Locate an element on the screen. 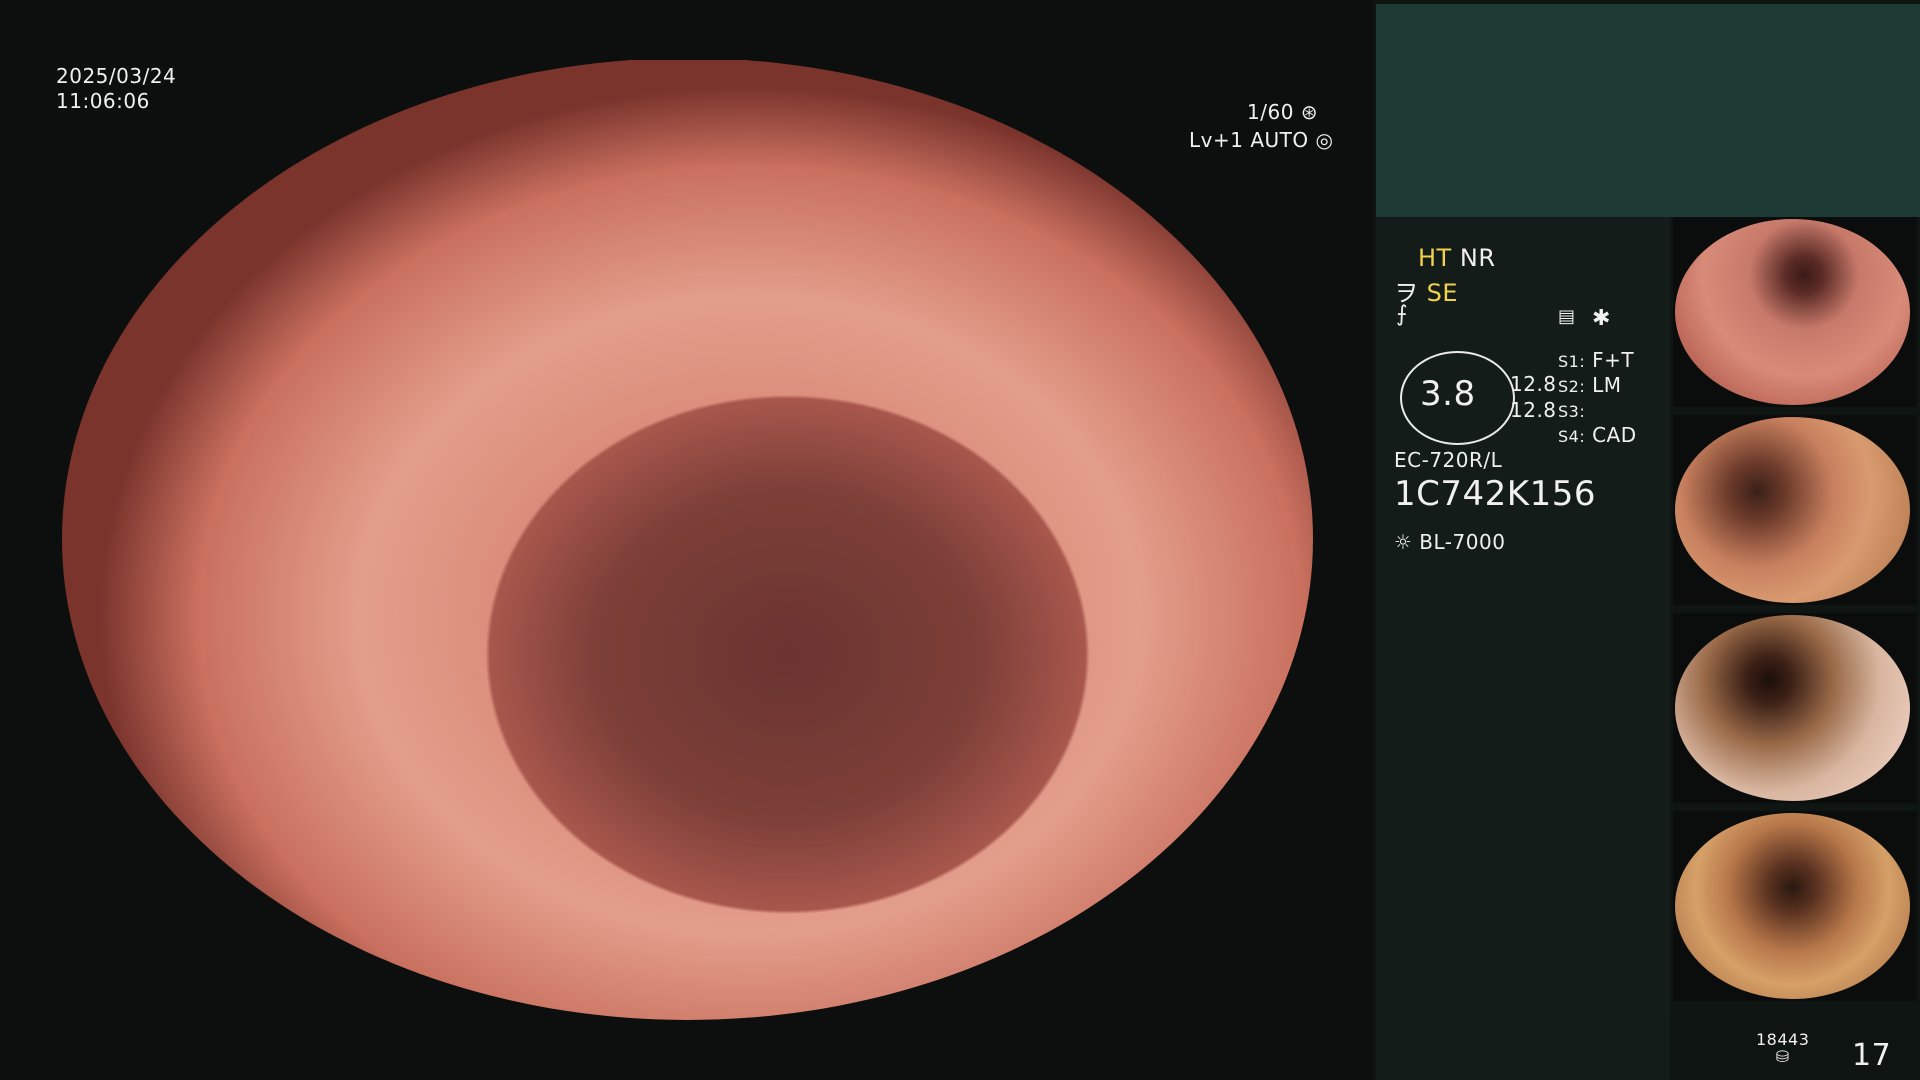 This screenshot has height=1080, width=1920. storage-icon: ⛁ is located at coordinates (1782, 1056).